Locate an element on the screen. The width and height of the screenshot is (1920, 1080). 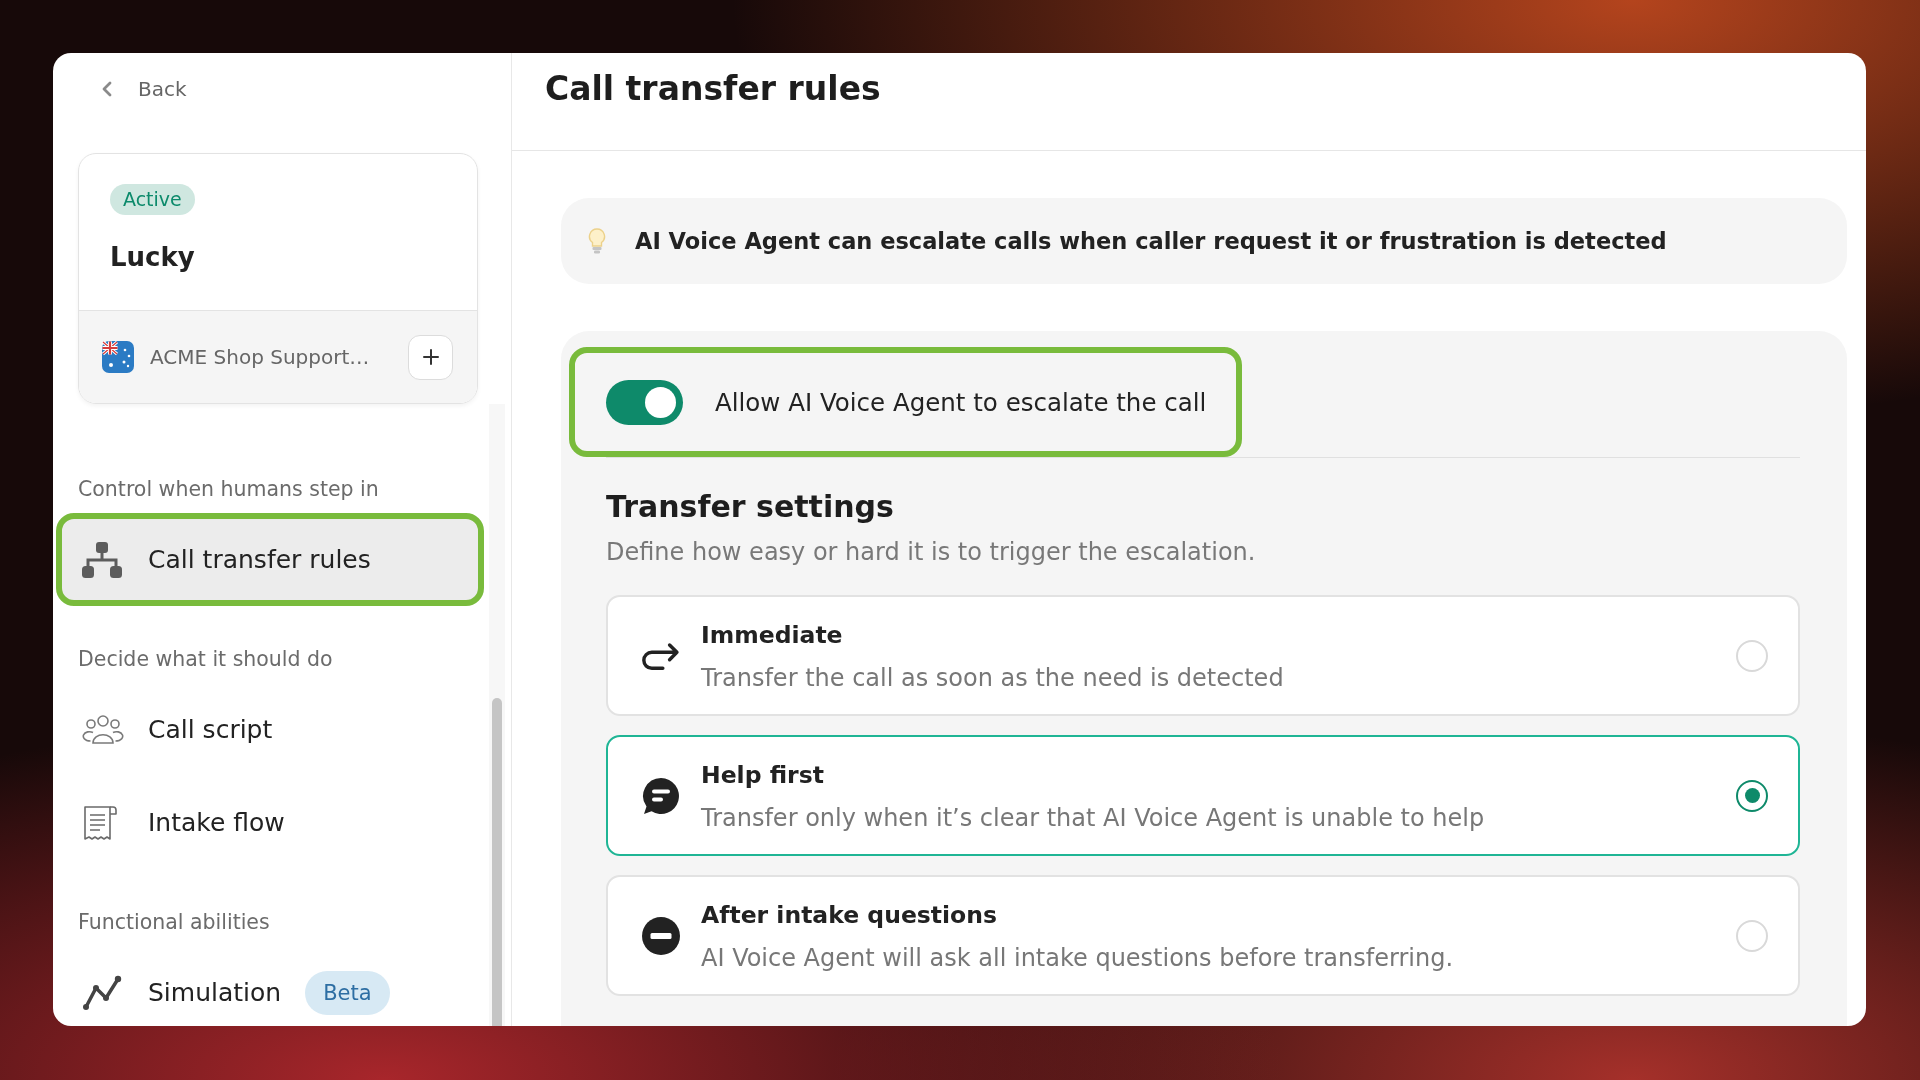
beta-badge: Beta is located at coordinates (347, 992).